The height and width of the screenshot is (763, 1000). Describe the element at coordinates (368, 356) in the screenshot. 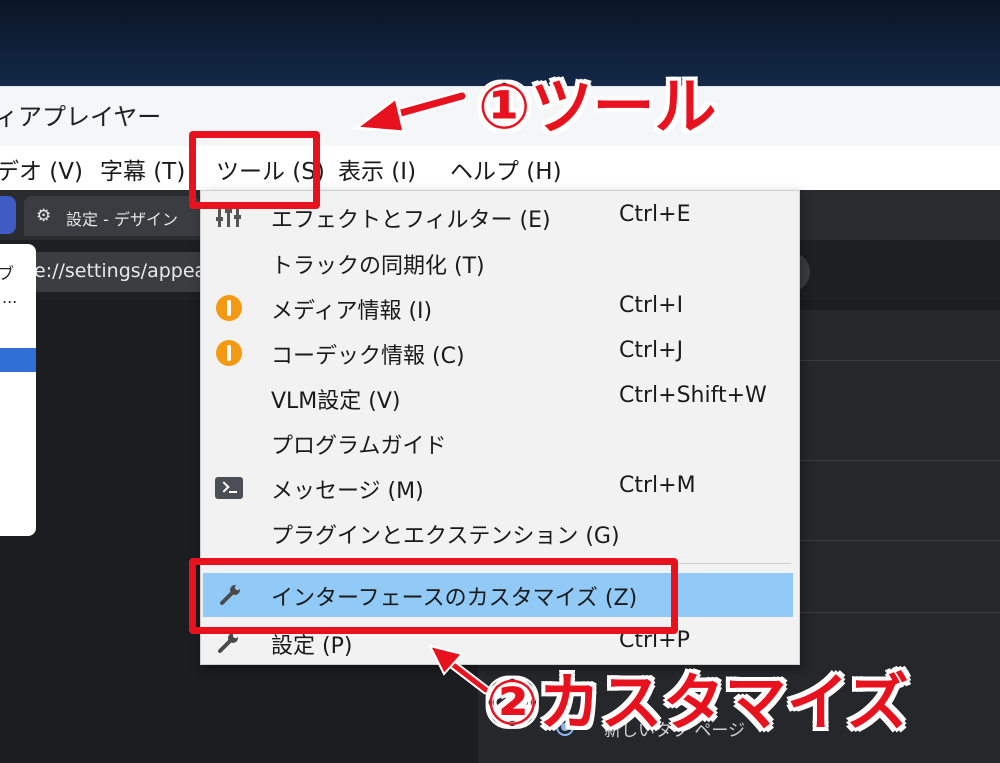

I see `menu-item-label: コーデック情報 (C)` at that location.